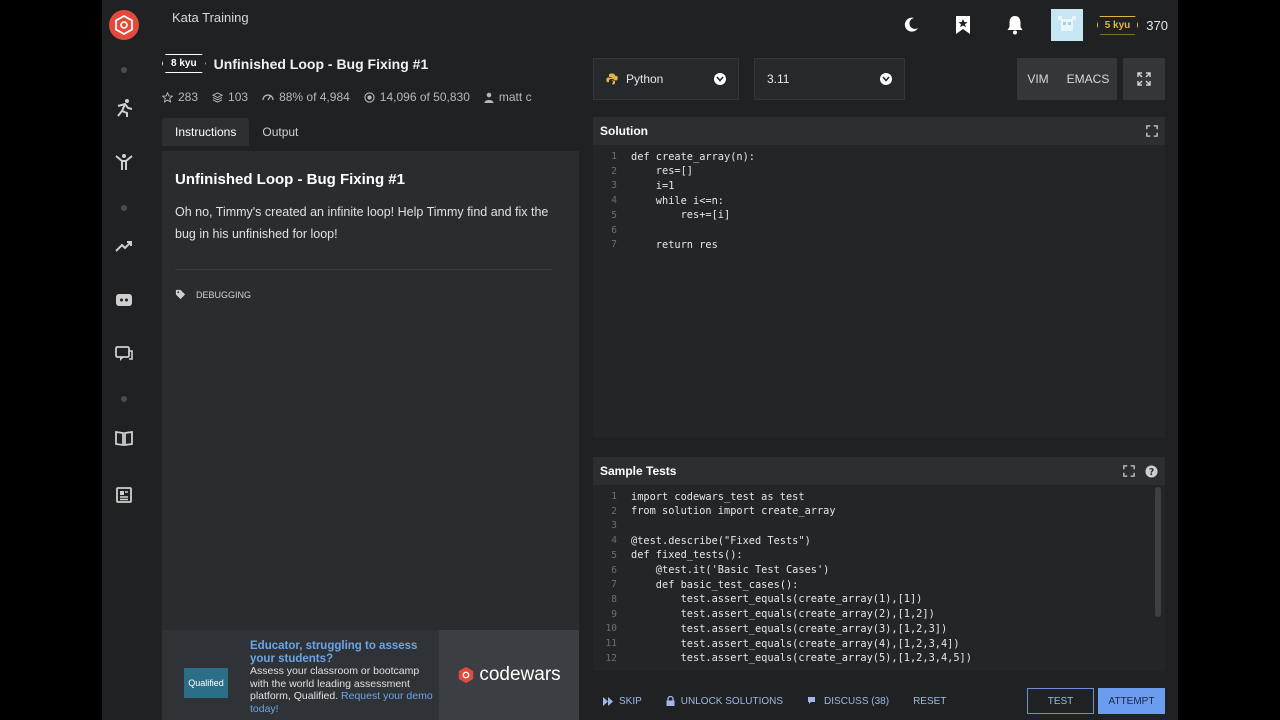  Describe the element at coordinates (611, 629) in the screenshot. I see `line-number: 10` at that location.